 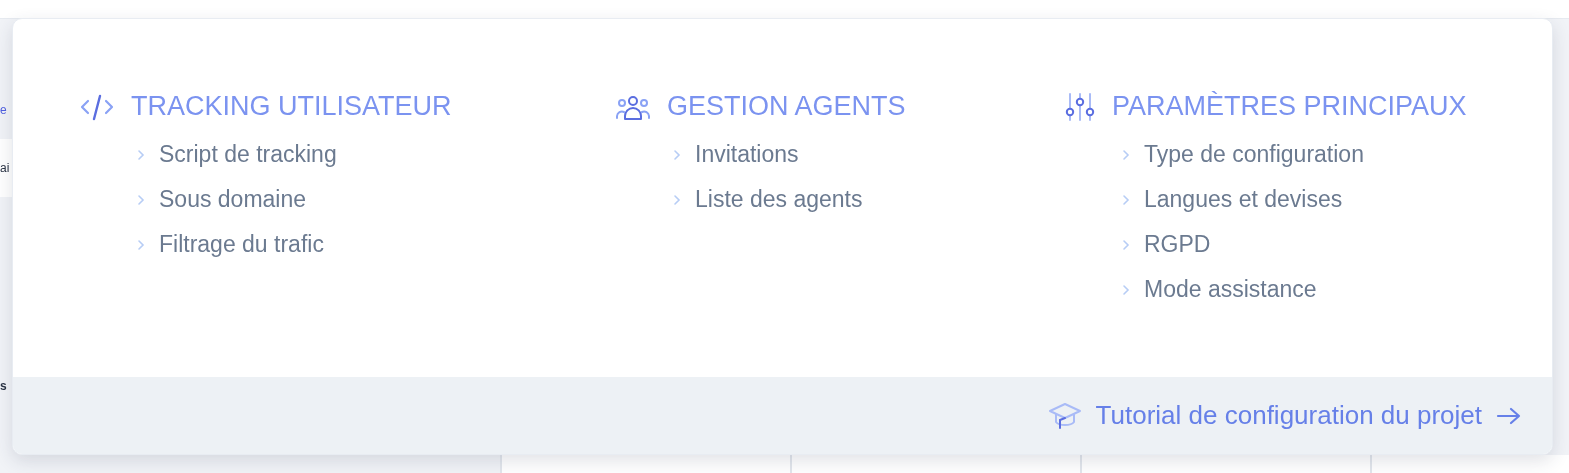 What do you see at coordinates (291, 106) in the screenshot?
I see `section-title: TRACKING UTILISATEUR` at bounding box center [291, 106].